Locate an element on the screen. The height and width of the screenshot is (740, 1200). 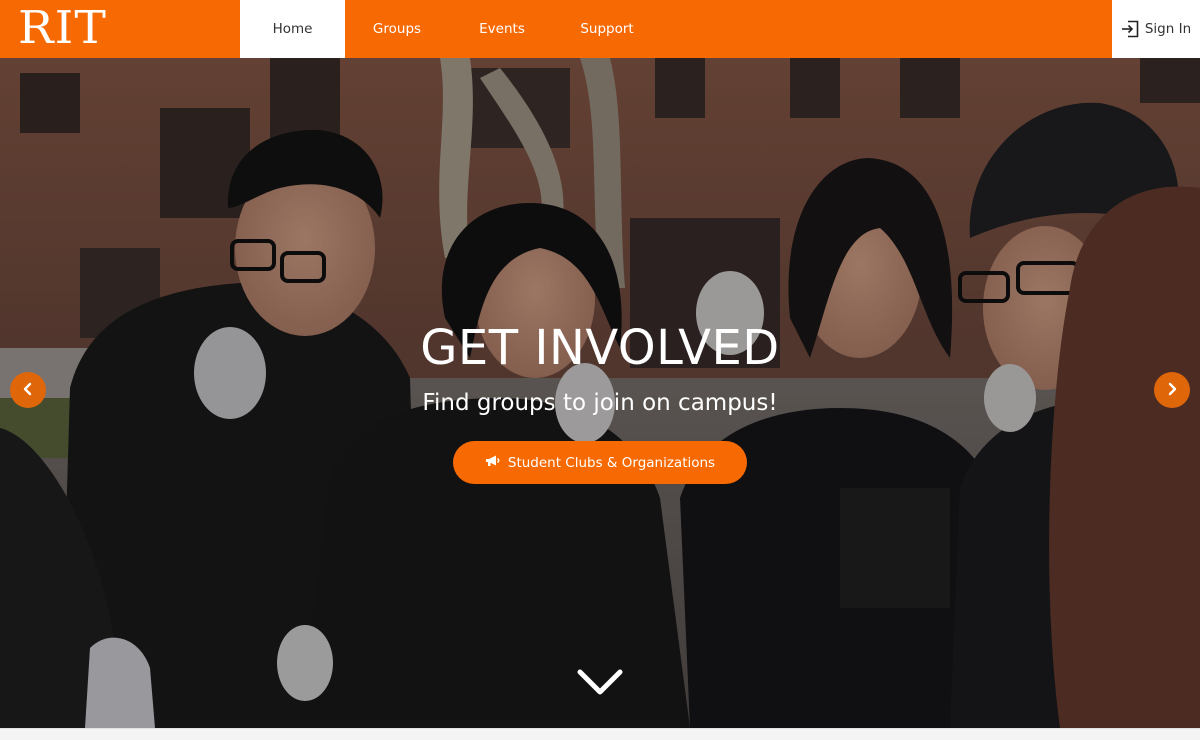
nav-item-label: Home is located at coordinates (292, 29).